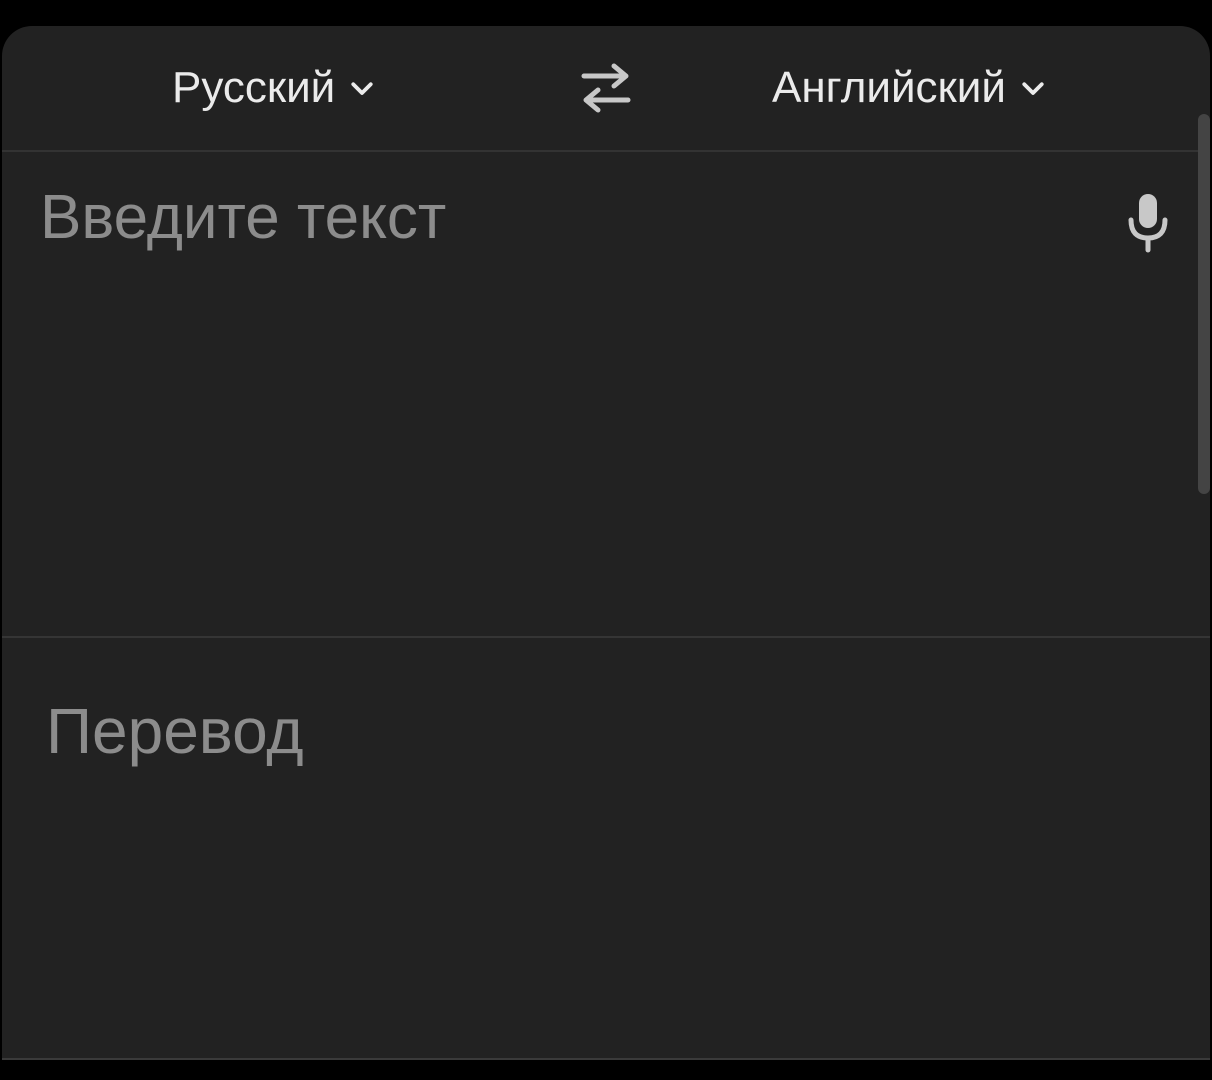 Image resolution: width=1212 pixels, height=1080 pixels. Describe the element at coordinates (175, 731) in the screenshot. I see `translation-placeholder: Перевод` at that location.